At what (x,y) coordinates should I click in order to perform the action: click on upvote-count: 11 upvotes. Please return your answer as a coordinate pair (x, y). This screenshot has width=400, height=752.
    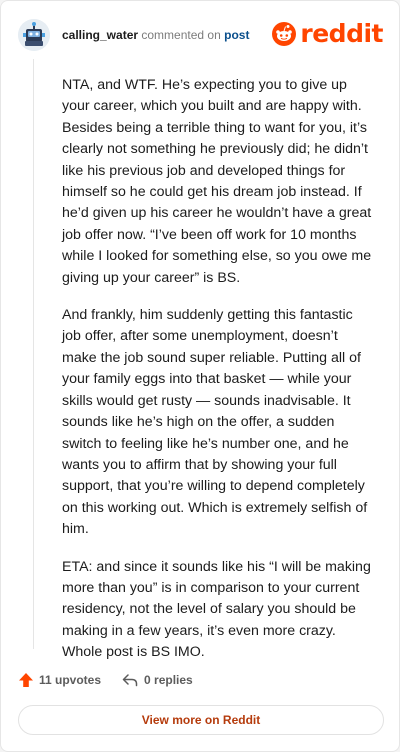
    Looking at the image, I should click on (70, 680).